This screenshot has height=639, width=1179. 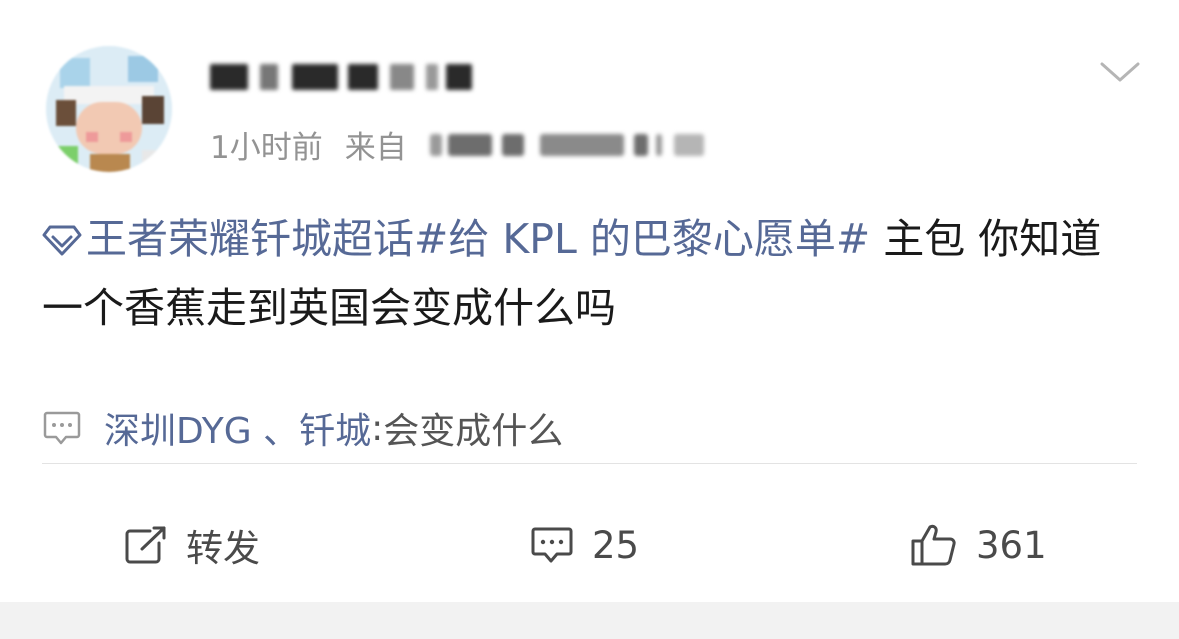 I want to click on username-pixelation, so click(x=341, y=78).